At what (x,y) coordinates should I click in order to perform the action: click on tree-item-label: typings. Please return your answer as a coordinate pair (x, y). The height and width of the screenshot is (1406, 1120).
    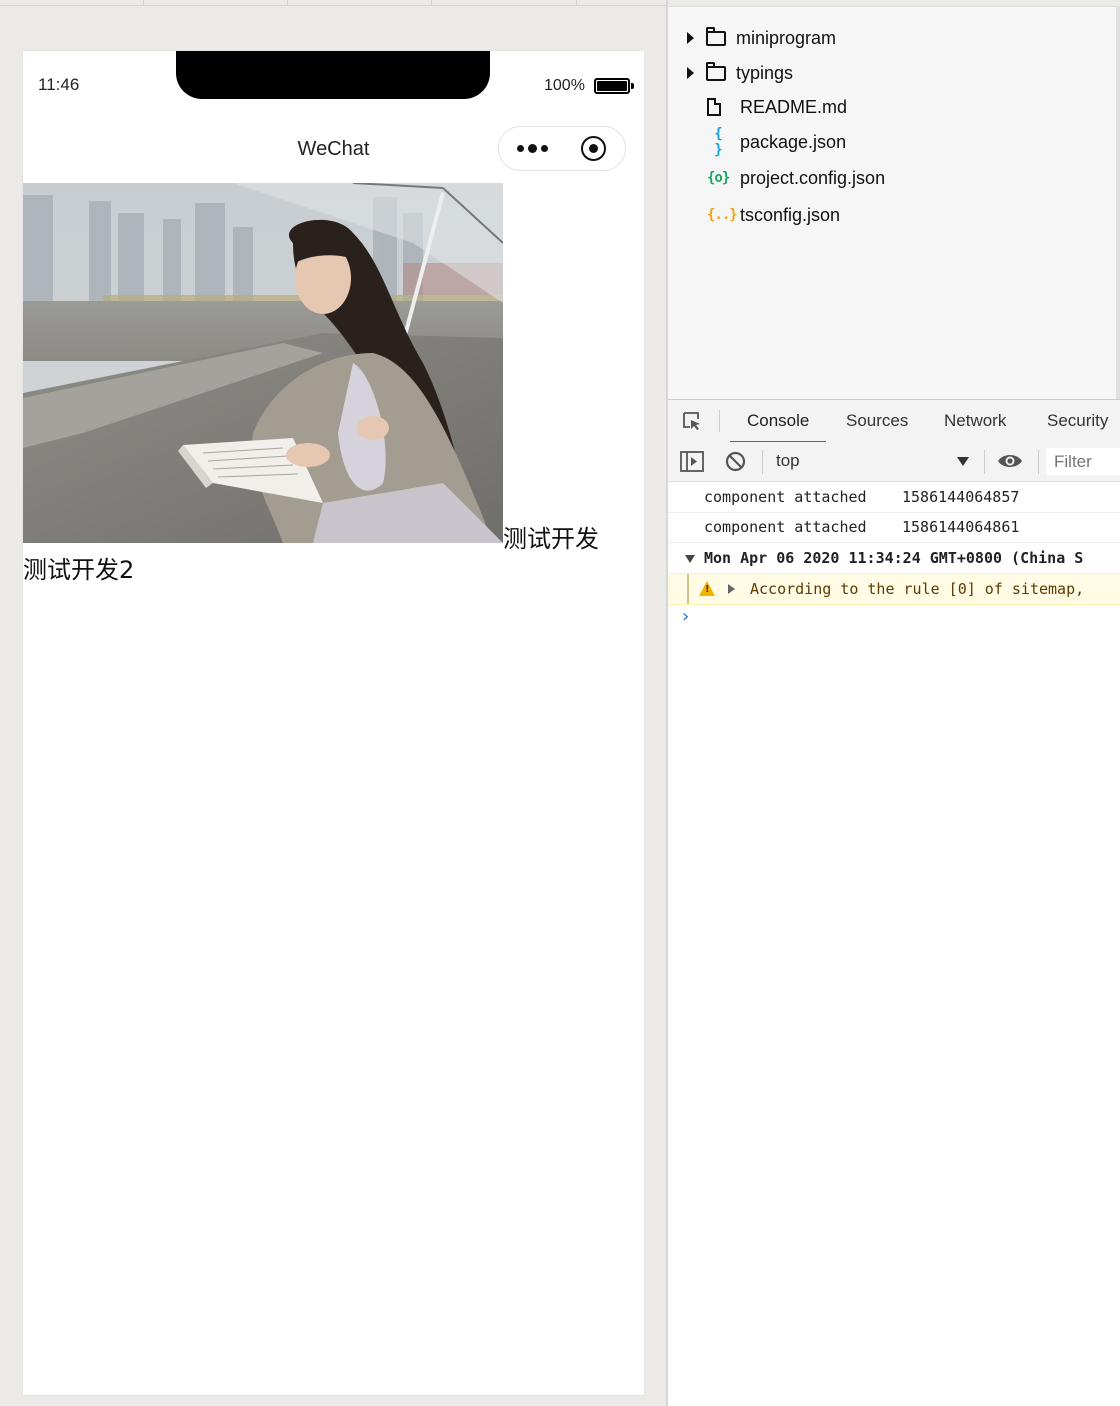
    Looking at the image, I should click on (765, 72).